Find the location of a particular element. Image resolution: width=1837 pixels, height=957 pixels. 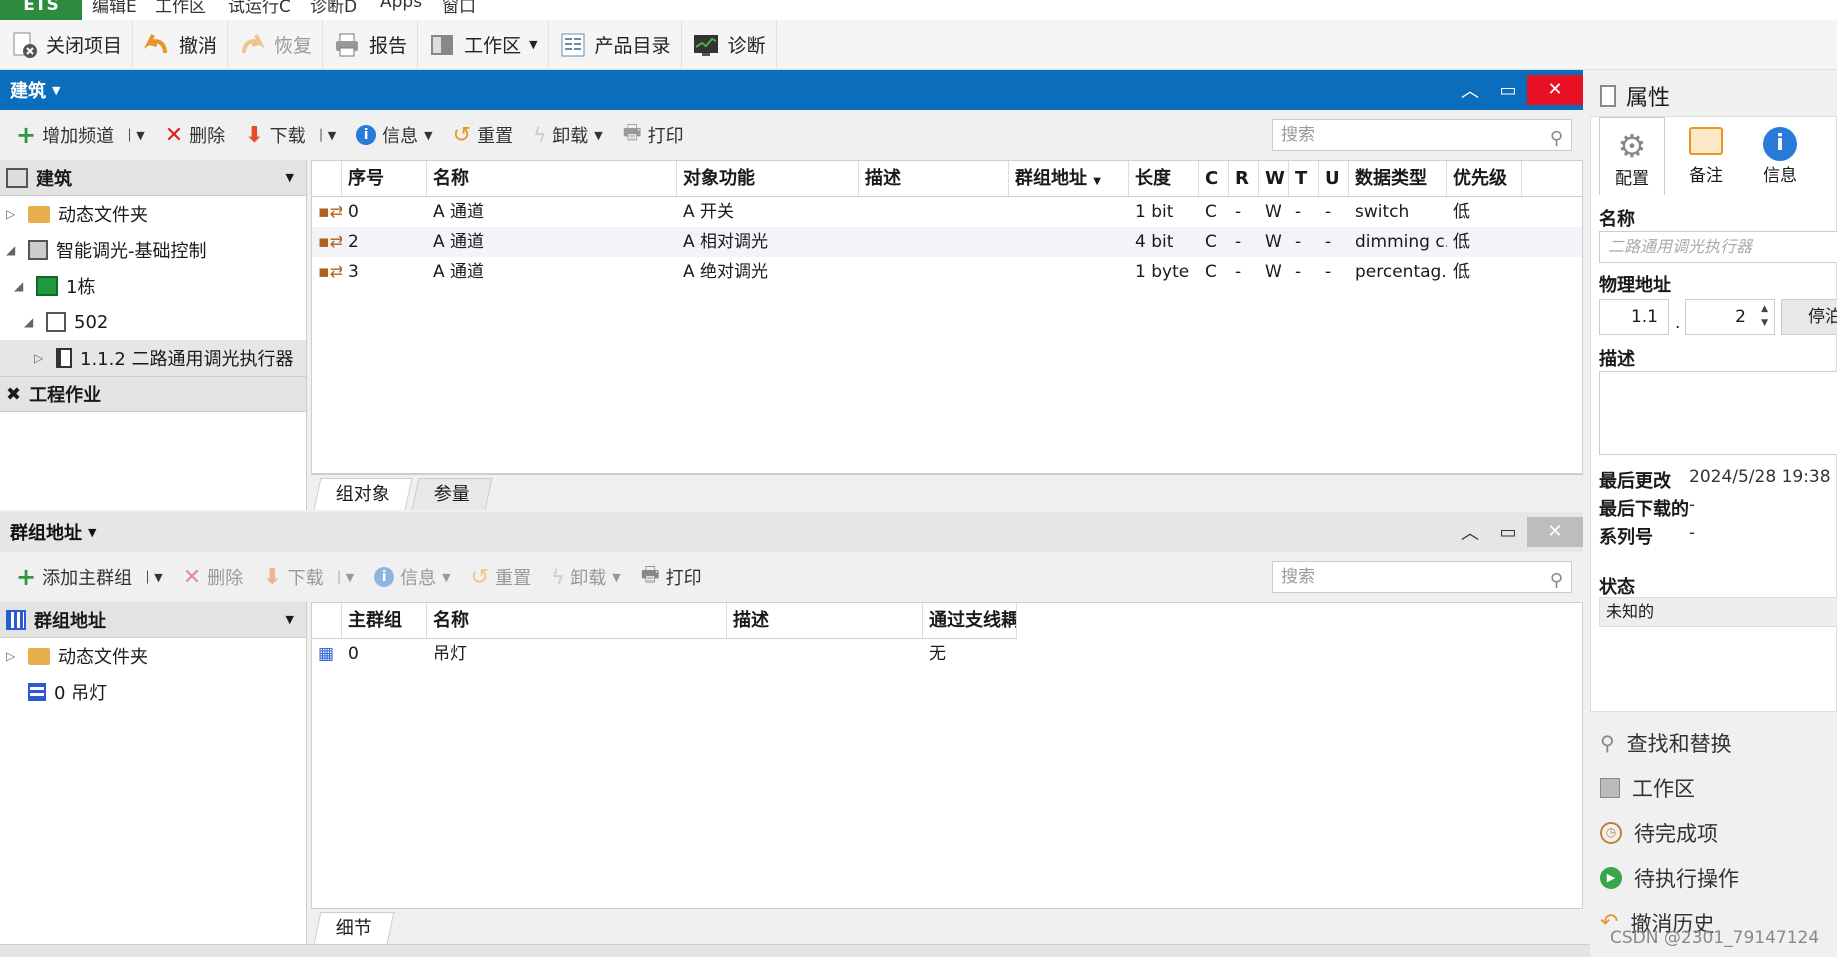

building-tree-header: 建筑 ▼ is located at coordinates (153, 178).